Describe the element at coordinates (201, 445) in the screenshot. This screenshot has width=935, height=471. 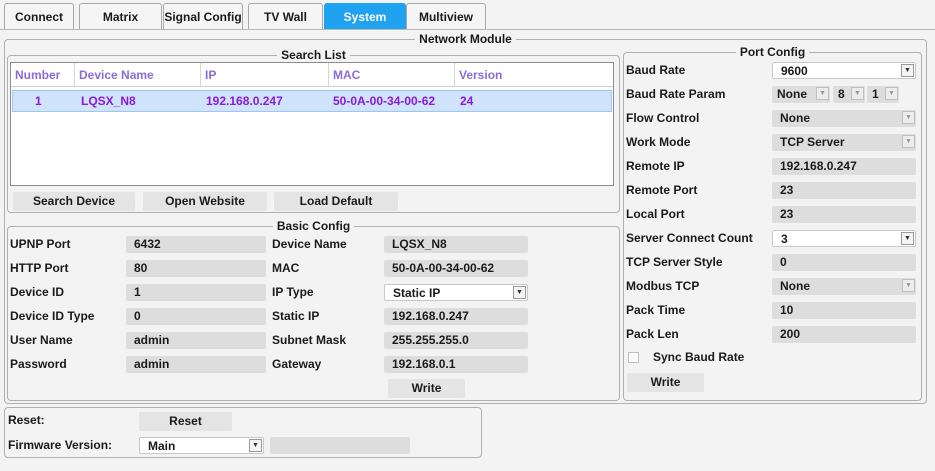
I see `firmware-version-select: Main ▼` at that location.